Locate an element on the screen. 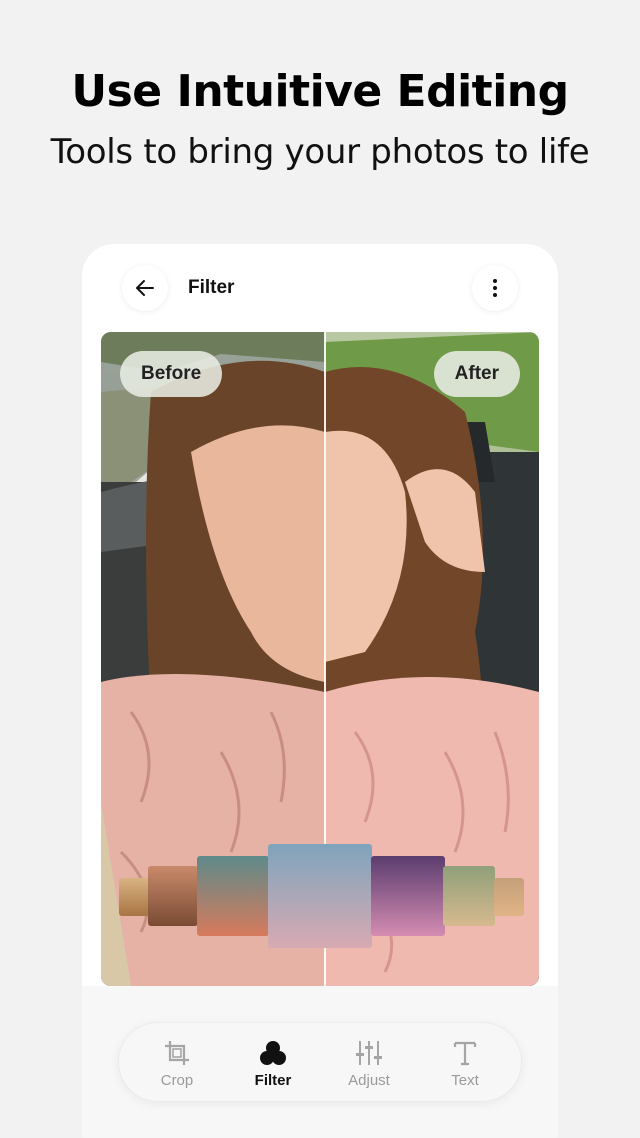 Image resolution: width=640 pixels, height=1138 pixels. tool-adjust: Adjust is located at coordinates (369, 1063).